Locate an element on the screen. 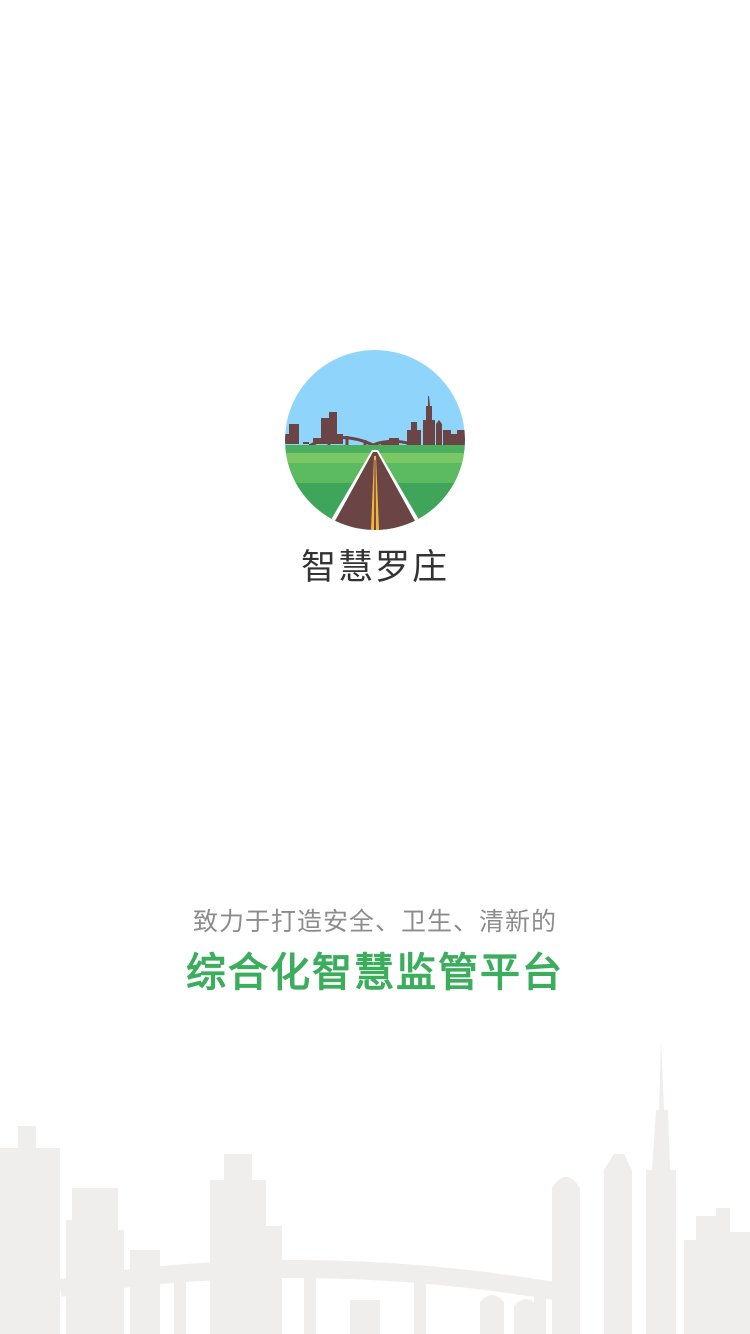 The image size is (750, 1334). app-name: 智慧罗庄 is located at coordinates (374, 568).